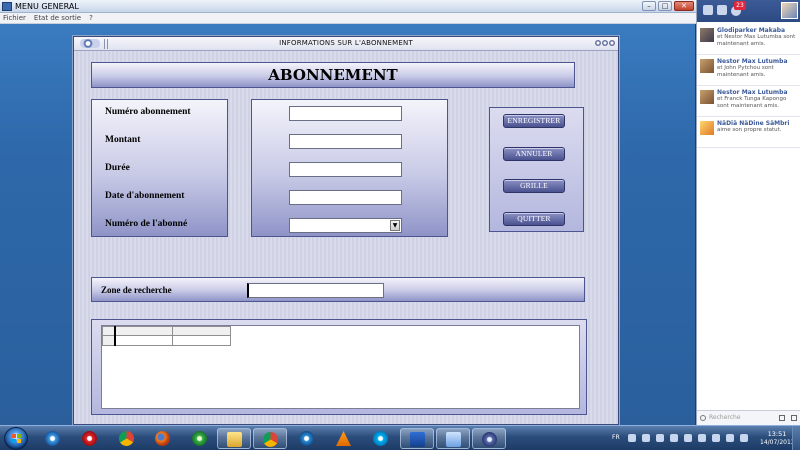  I want to click on form-heading: ABONNEMENT, so click(333, 75).